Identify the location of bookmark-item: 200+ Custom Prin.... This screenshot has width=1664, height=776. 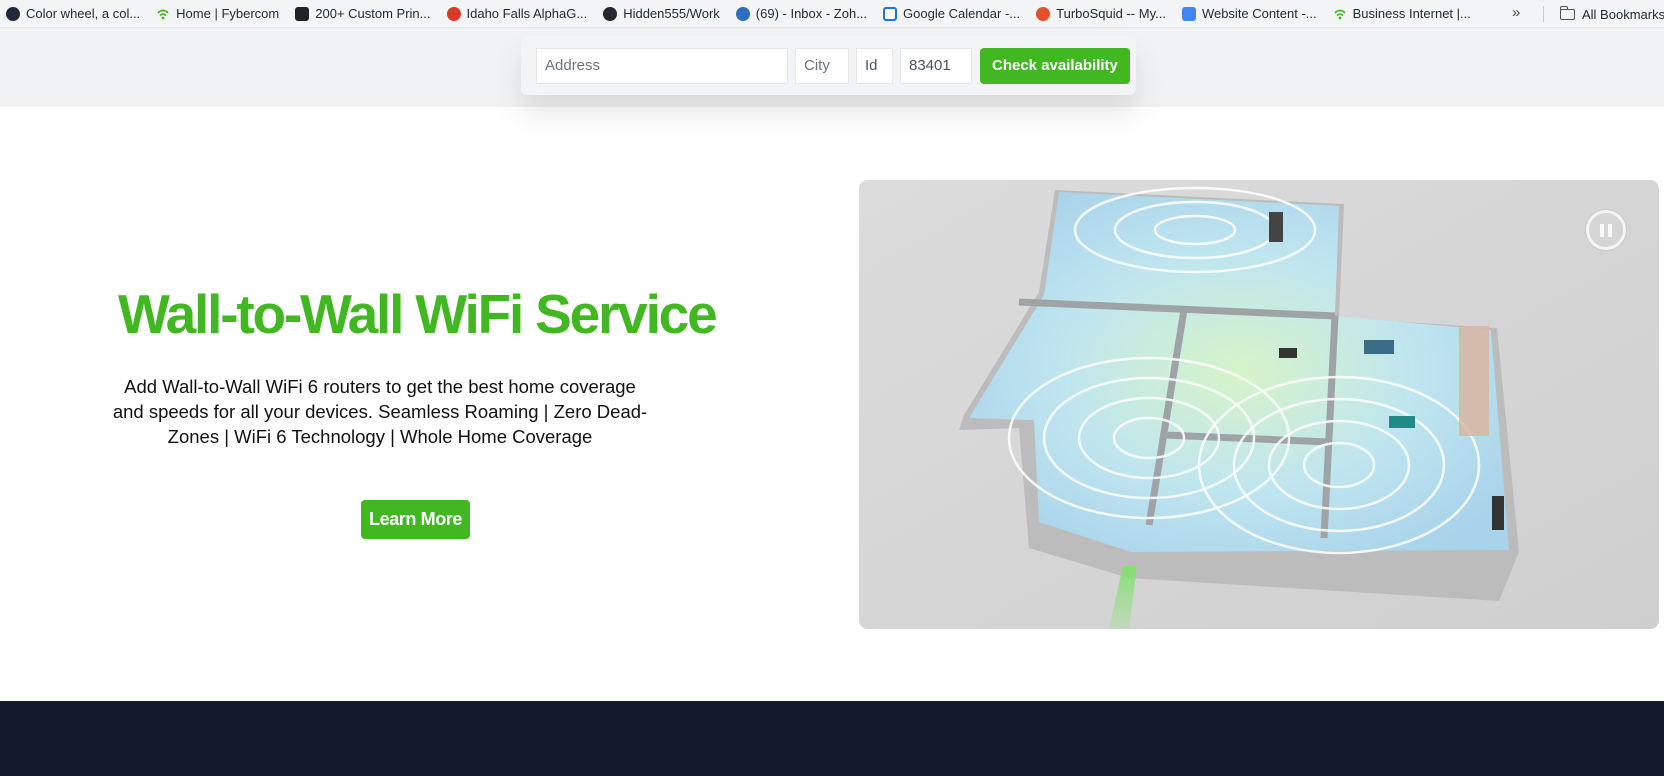
(363, 14).